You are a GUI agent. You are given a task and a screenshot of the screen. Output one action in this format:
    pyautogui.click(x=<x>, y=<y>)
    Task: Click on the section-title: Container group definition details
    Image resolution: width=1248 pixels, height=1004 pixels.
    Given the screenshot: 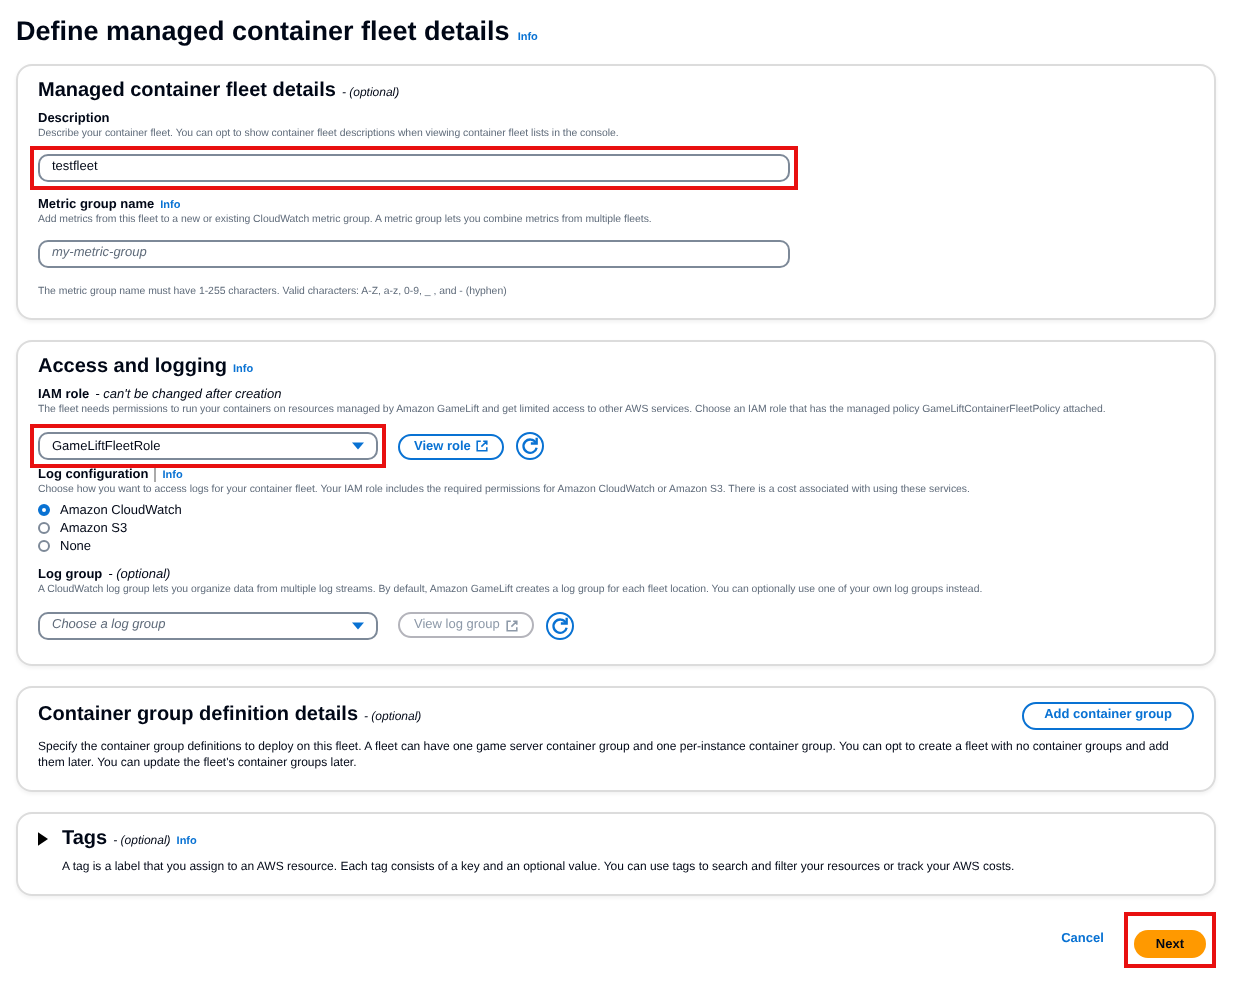 What is the action you would take?
    pyautogui.click(x=198, y=715)
    